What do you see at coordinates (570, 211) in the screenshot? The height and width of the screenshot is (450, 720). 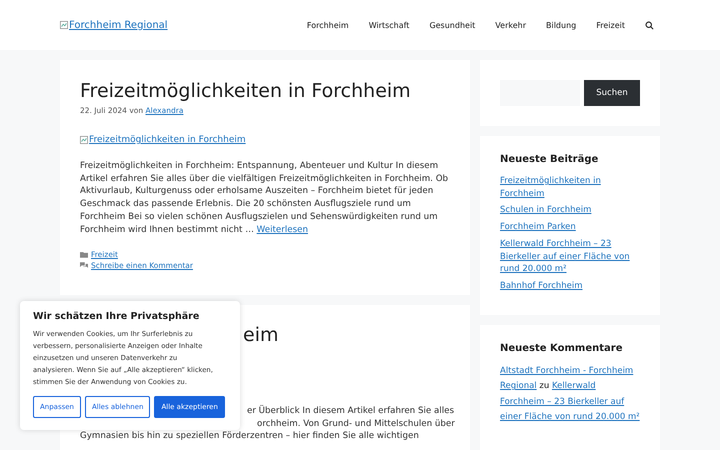 I see `recent-post-link: Schulen in Forchheim` at bounding box center [570, 211].